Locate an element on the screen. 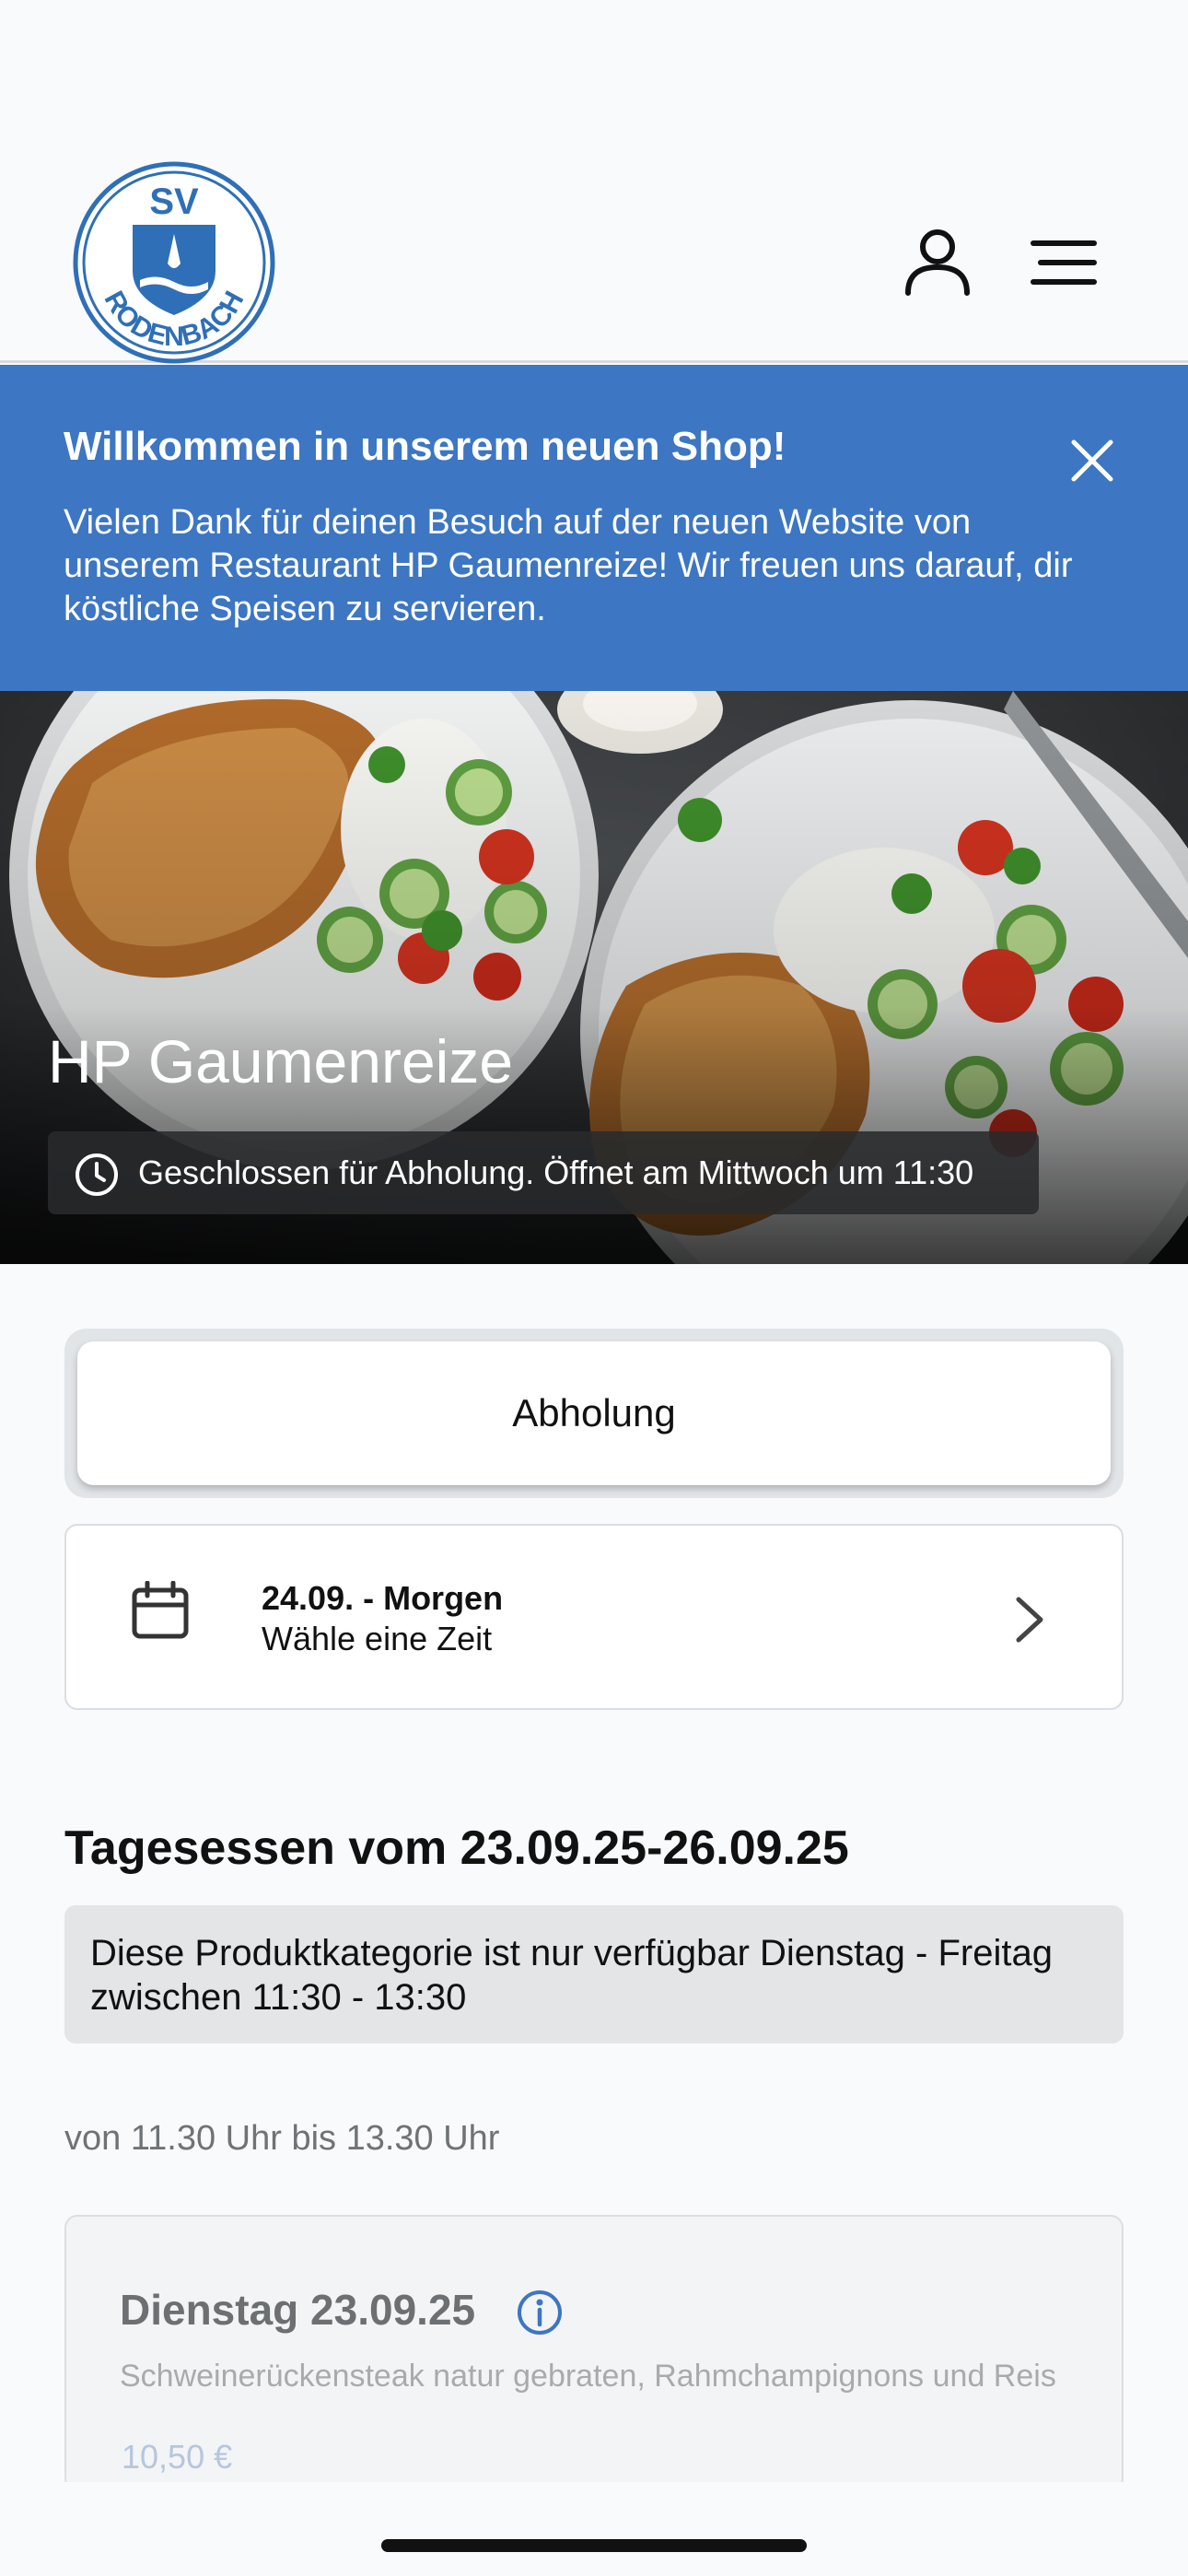  pickup-button: Abholung is located at coordinates (594, 1413).